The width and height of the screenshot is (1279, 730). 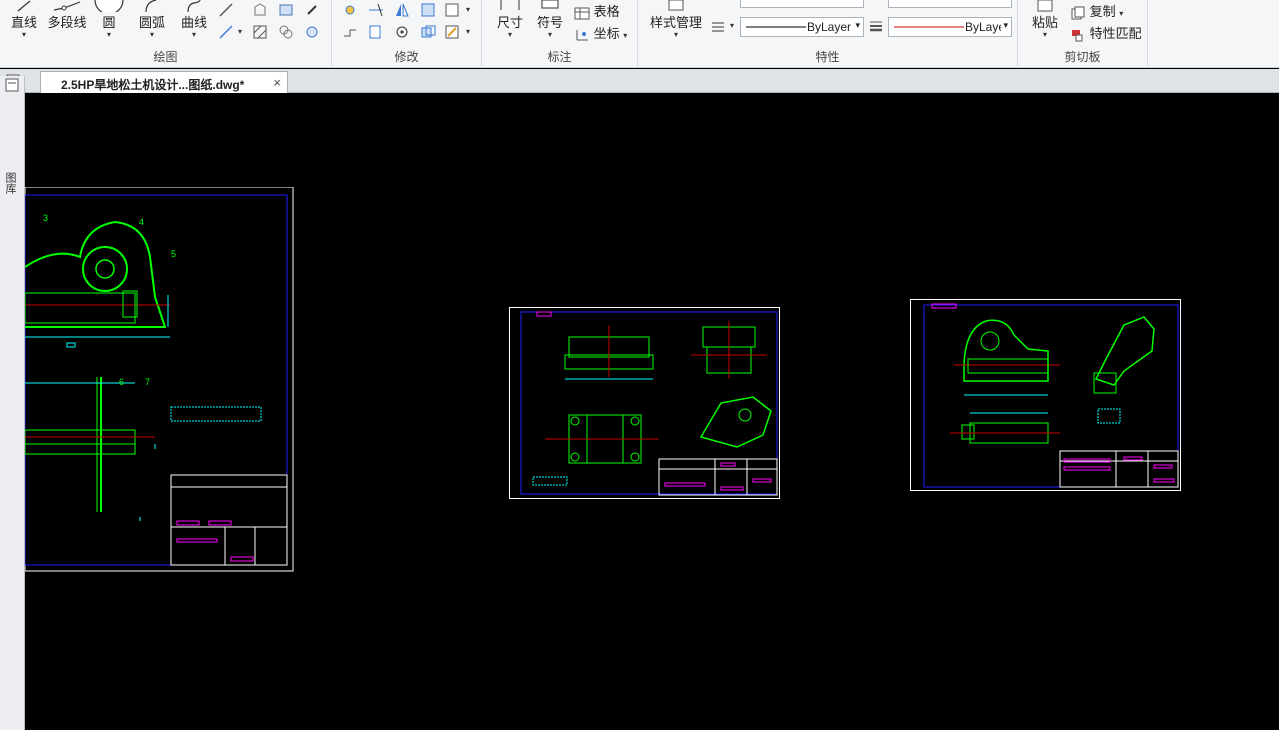 I want to click on copy-button: 复制 ▾, so click(x=1096, y=10).